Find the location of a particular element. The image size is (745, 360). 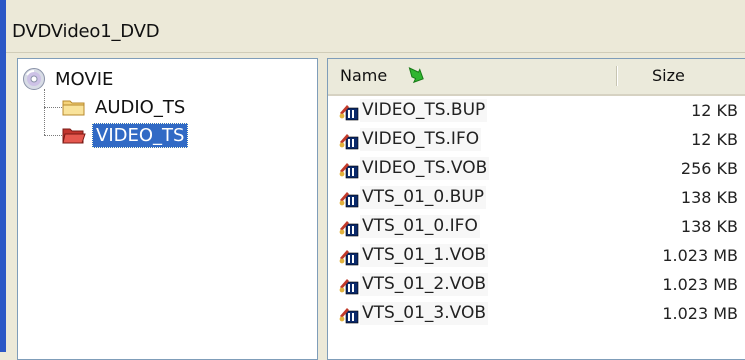

file-name: VIDEO_TS.IFO is located at coordinates (421, 139).